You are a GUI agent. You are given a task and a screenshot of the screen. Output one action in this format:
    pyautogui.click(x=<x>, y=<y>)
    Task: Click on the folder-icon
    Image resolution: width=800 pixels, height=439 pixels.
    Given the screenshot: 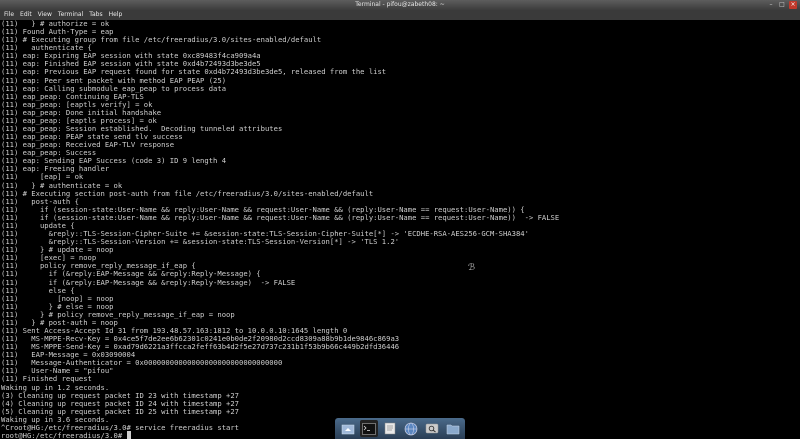 What is the action you would take?
    pyautogui.click(x=453, y=428)
    